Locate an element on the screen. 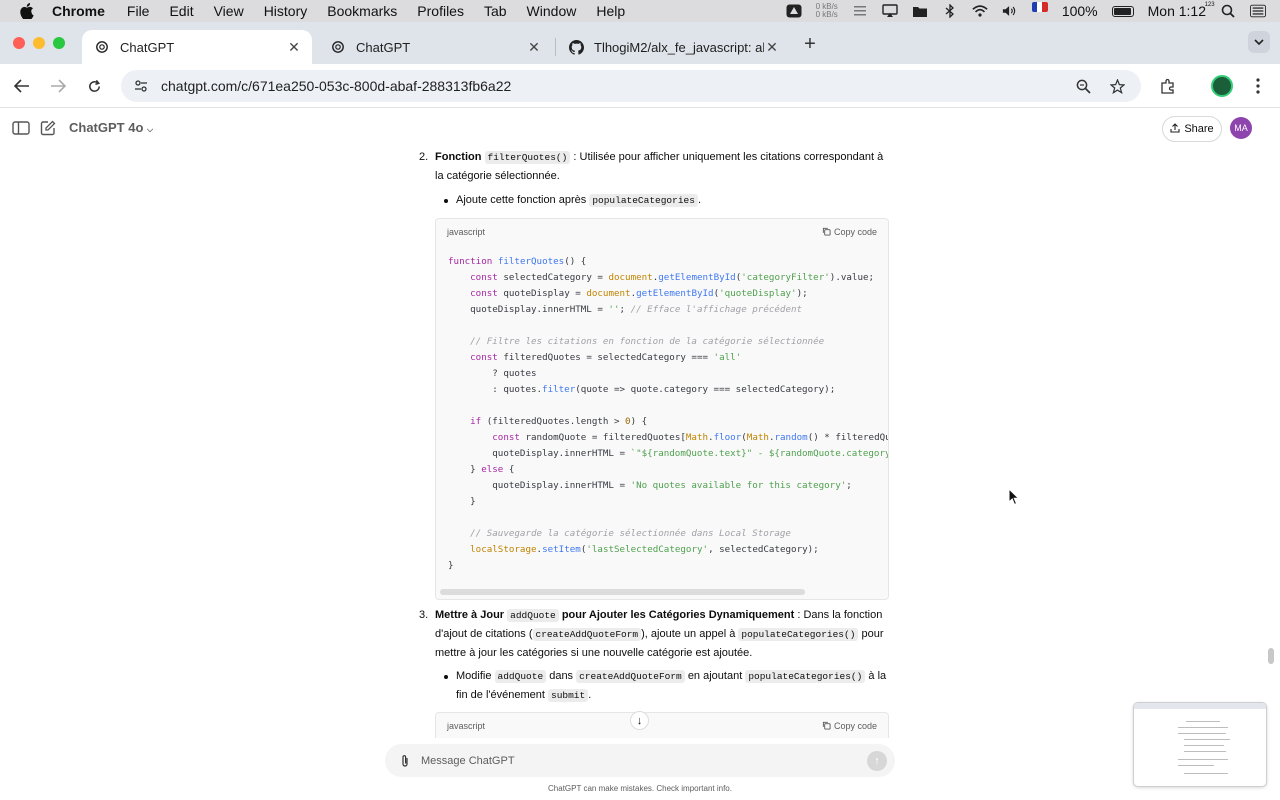  message-composer: ↑ is located at coordinates (640, 760).